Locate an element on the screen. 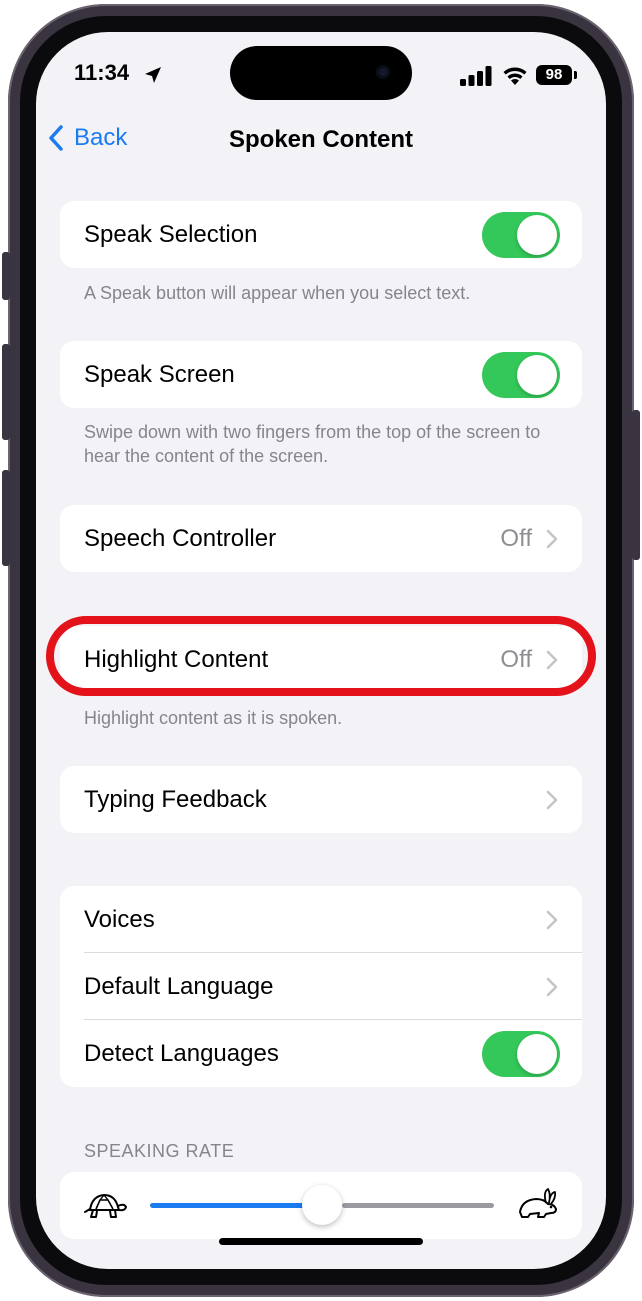 Image resolution: width=642 pixels, height=1301 pixels. typing-feedback-group: Typing Feedback is located at coordinates (321, 799).